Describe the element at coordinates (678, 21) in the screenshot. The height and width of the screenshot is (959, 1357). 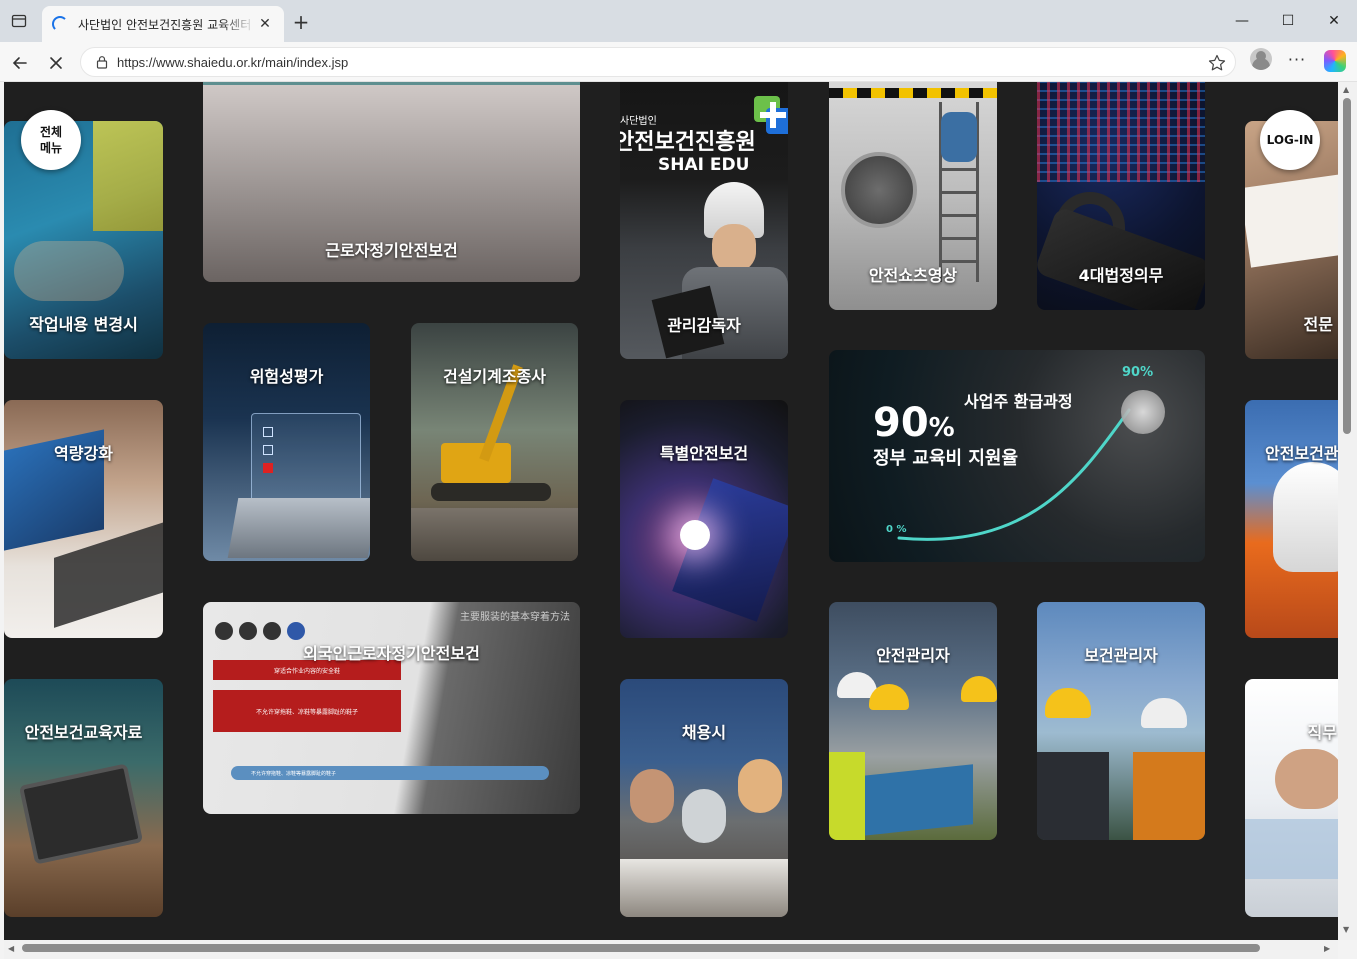
I see `title-bar: 사단법인 안전보건진흥원 교육센터 ✕ + — ☐ ✕` at that location.